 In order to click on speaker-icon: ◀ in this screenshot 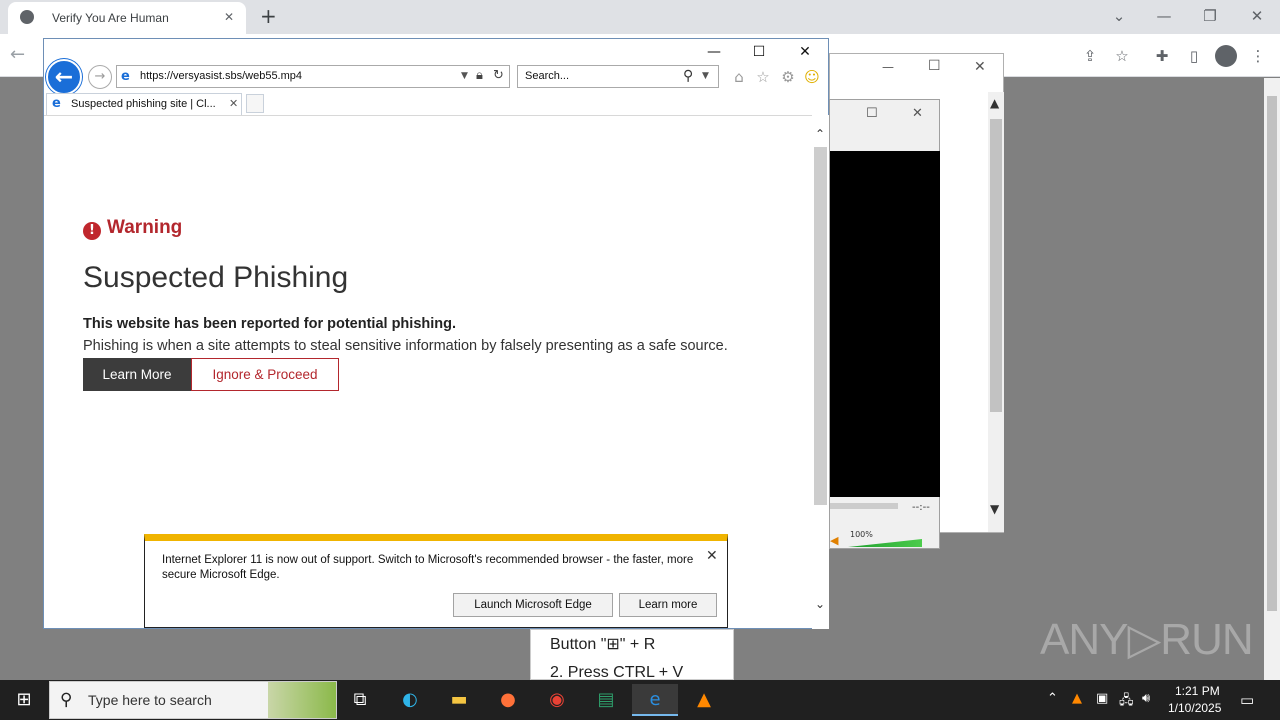, I will do `click(834, 540)`.